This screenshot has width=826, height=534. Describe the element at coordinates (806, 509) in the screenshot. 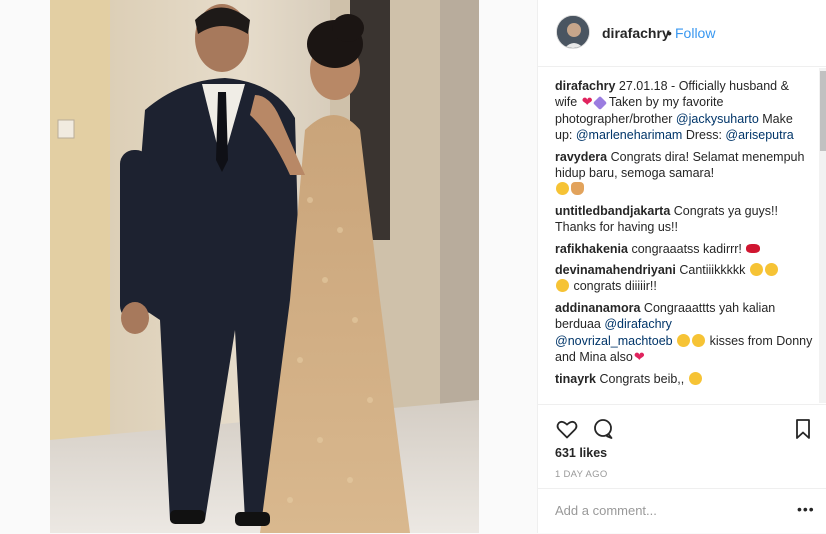

I see `more-options-icon: •••` at that location.